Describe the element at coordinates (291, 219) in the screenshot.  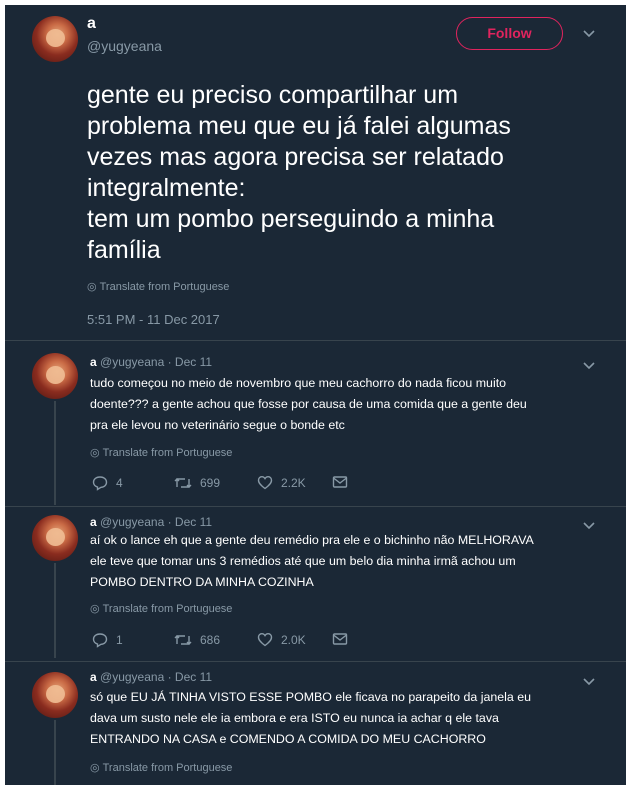
I see `tweet-text-line: tem um pombo perseguindo a minha` at that location.